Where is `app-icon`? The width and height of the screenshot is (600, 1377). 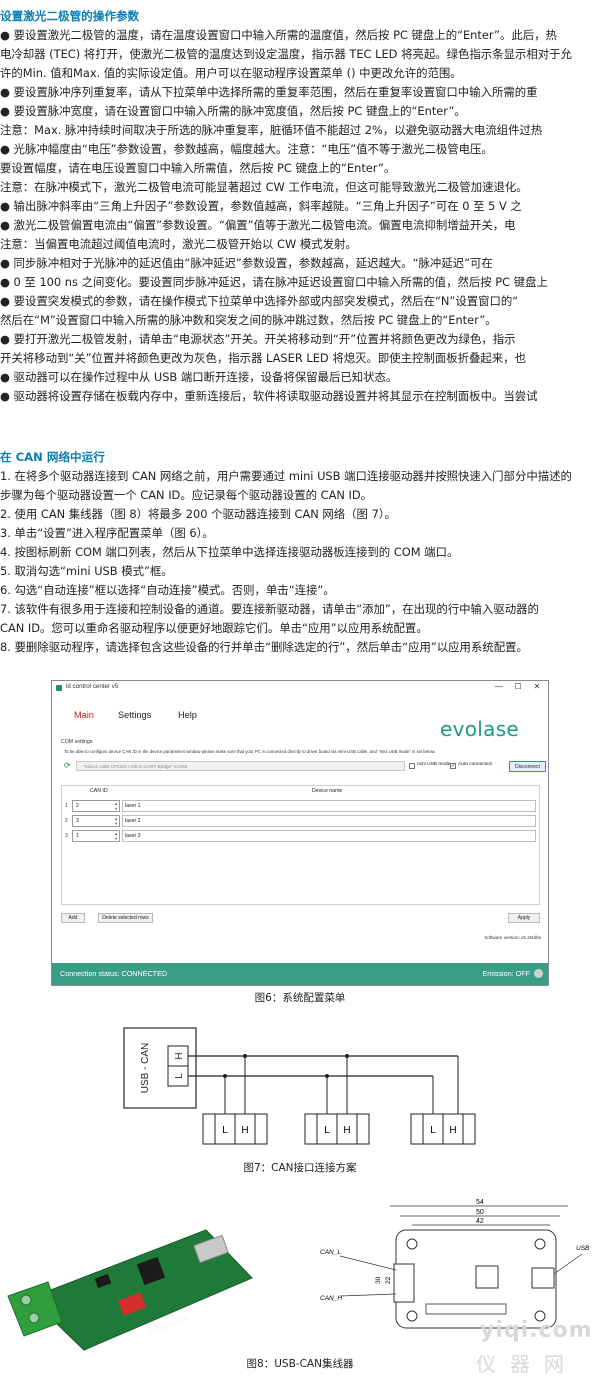
app-icon is located at coordinates (59, 688).